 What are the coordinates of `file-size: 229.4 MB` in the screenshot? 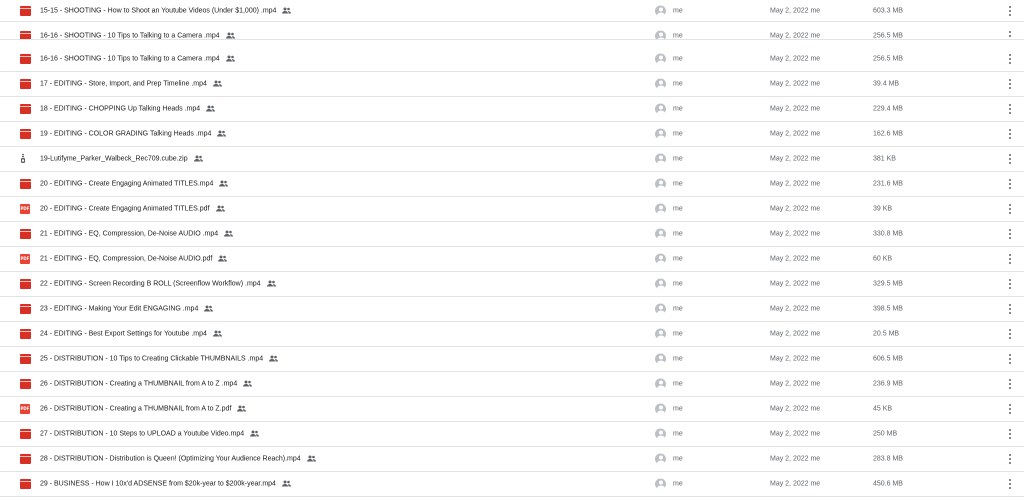 It's located at (888, 109).